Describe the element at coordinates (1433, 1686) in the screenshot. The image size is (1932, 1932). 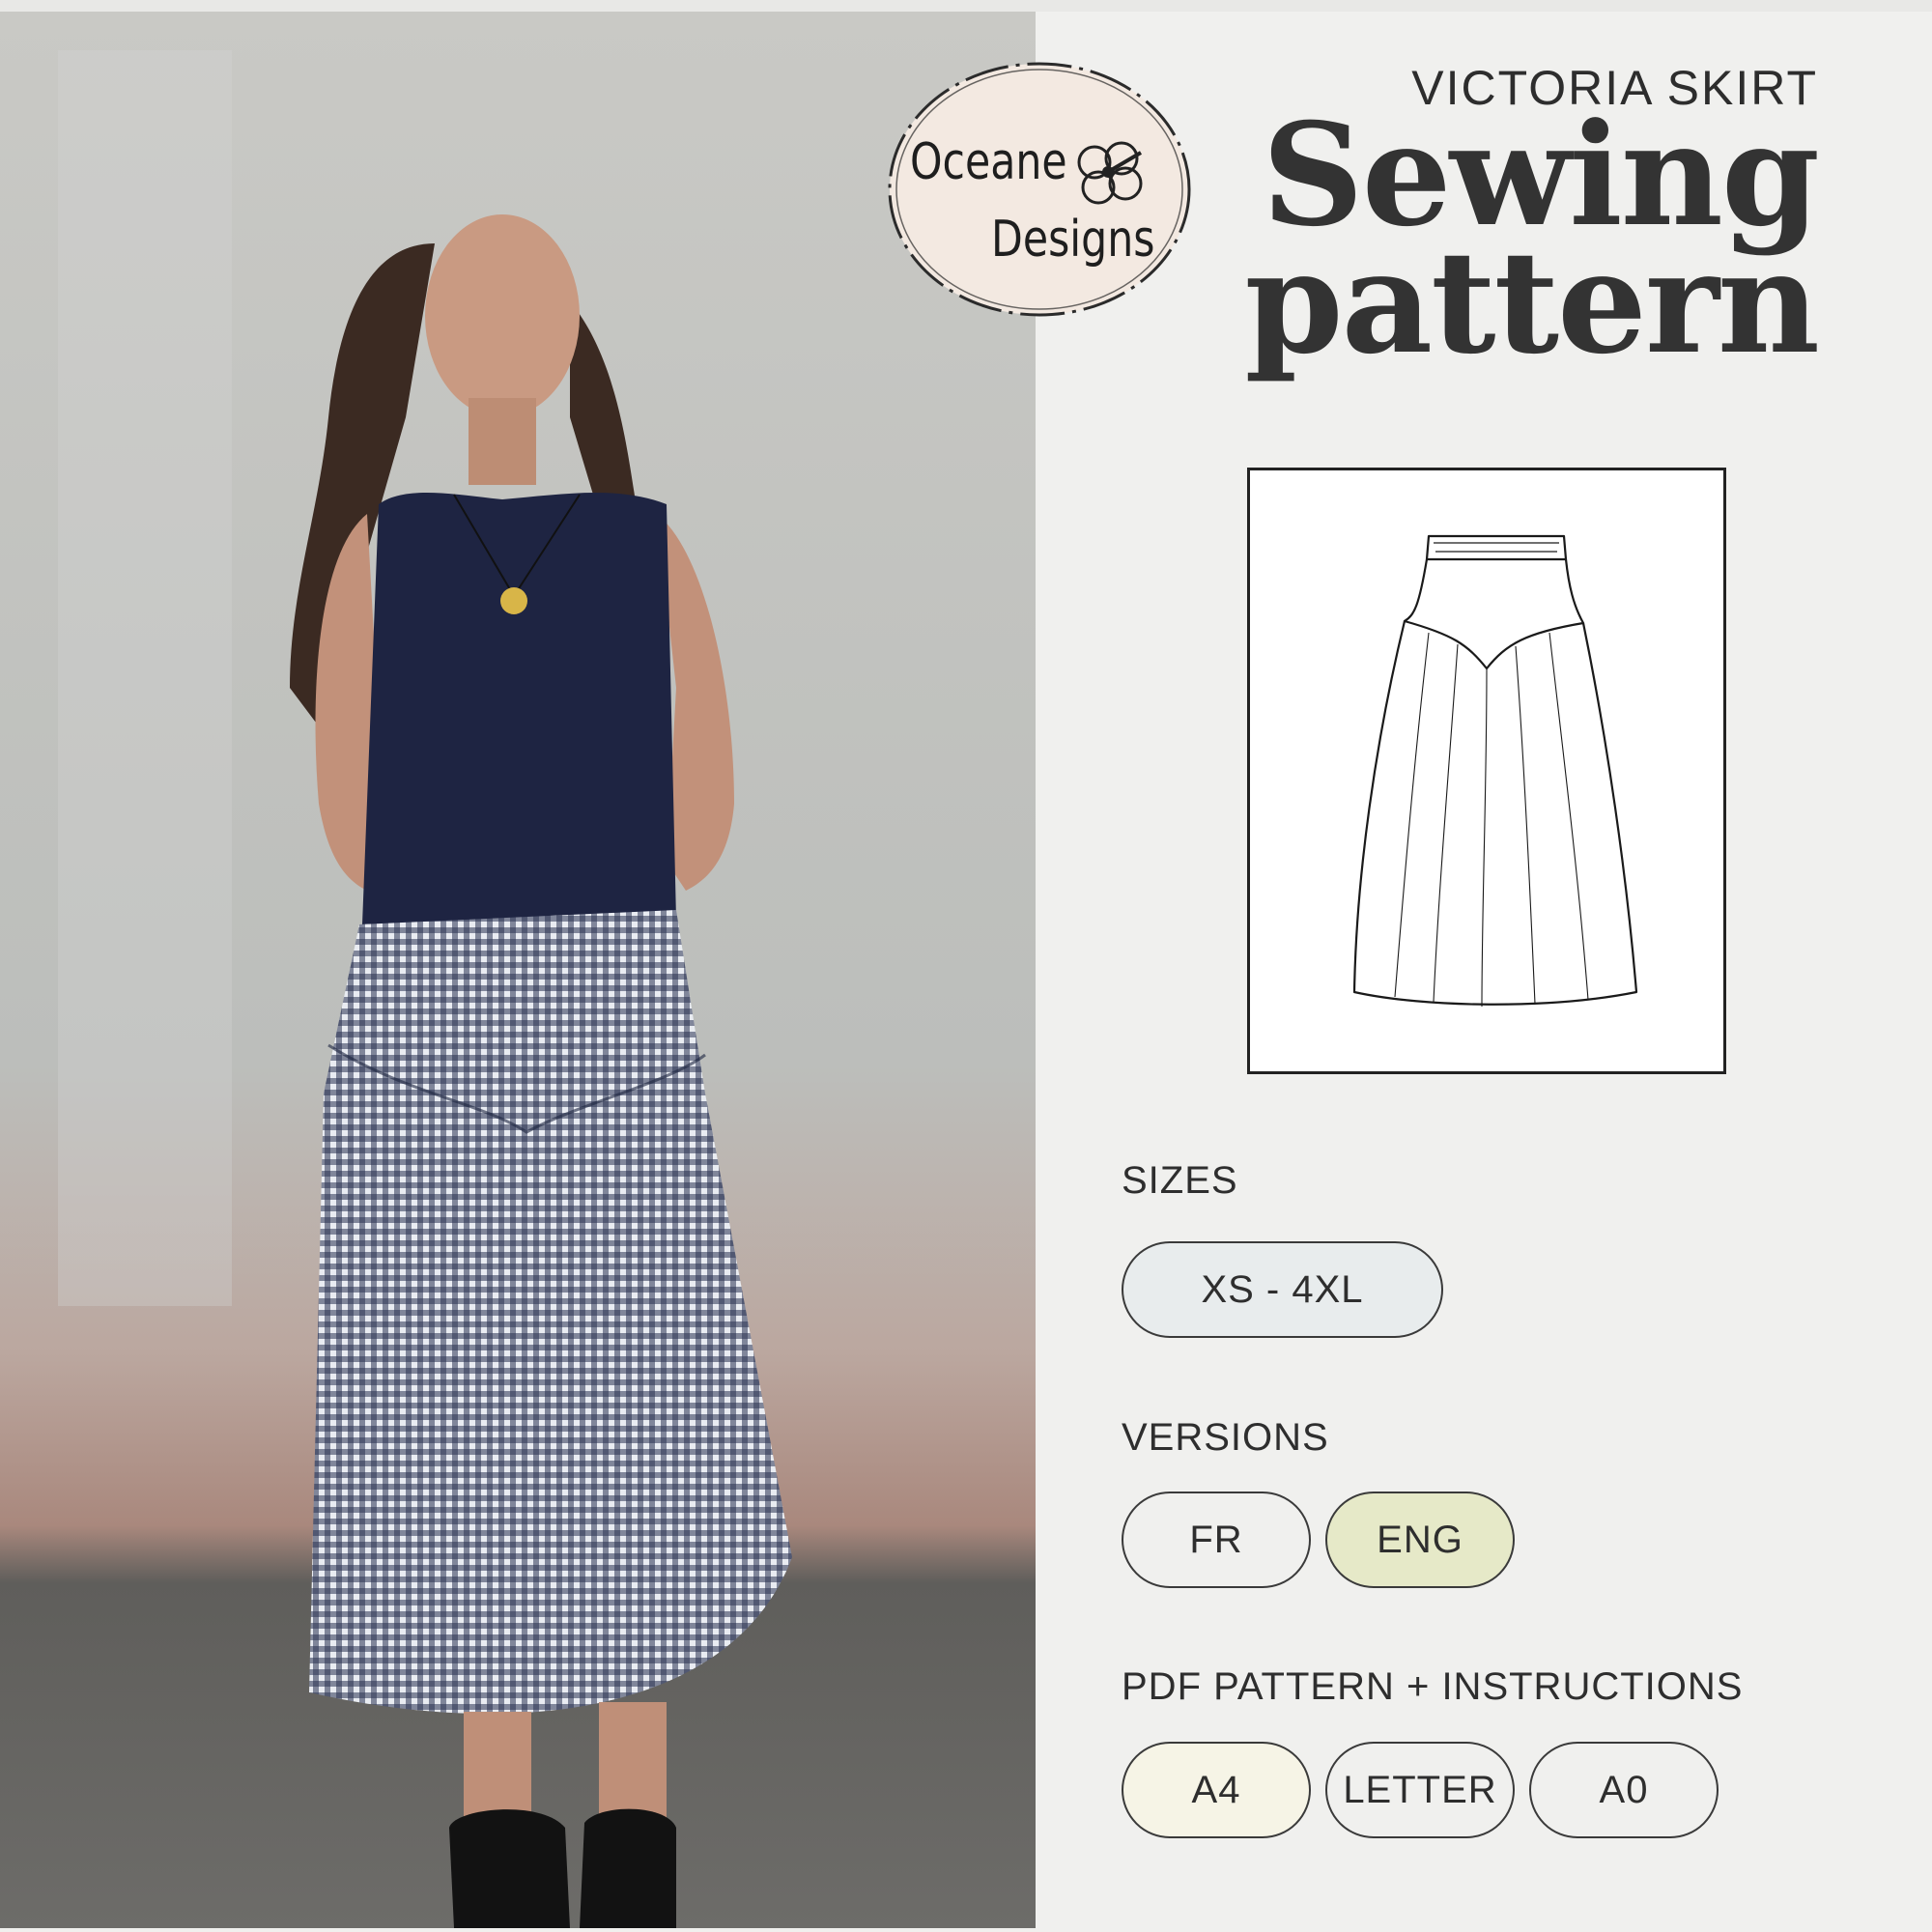
I see `formats-label: PDF PATTERN + INSTRUCTIONS` at that location.